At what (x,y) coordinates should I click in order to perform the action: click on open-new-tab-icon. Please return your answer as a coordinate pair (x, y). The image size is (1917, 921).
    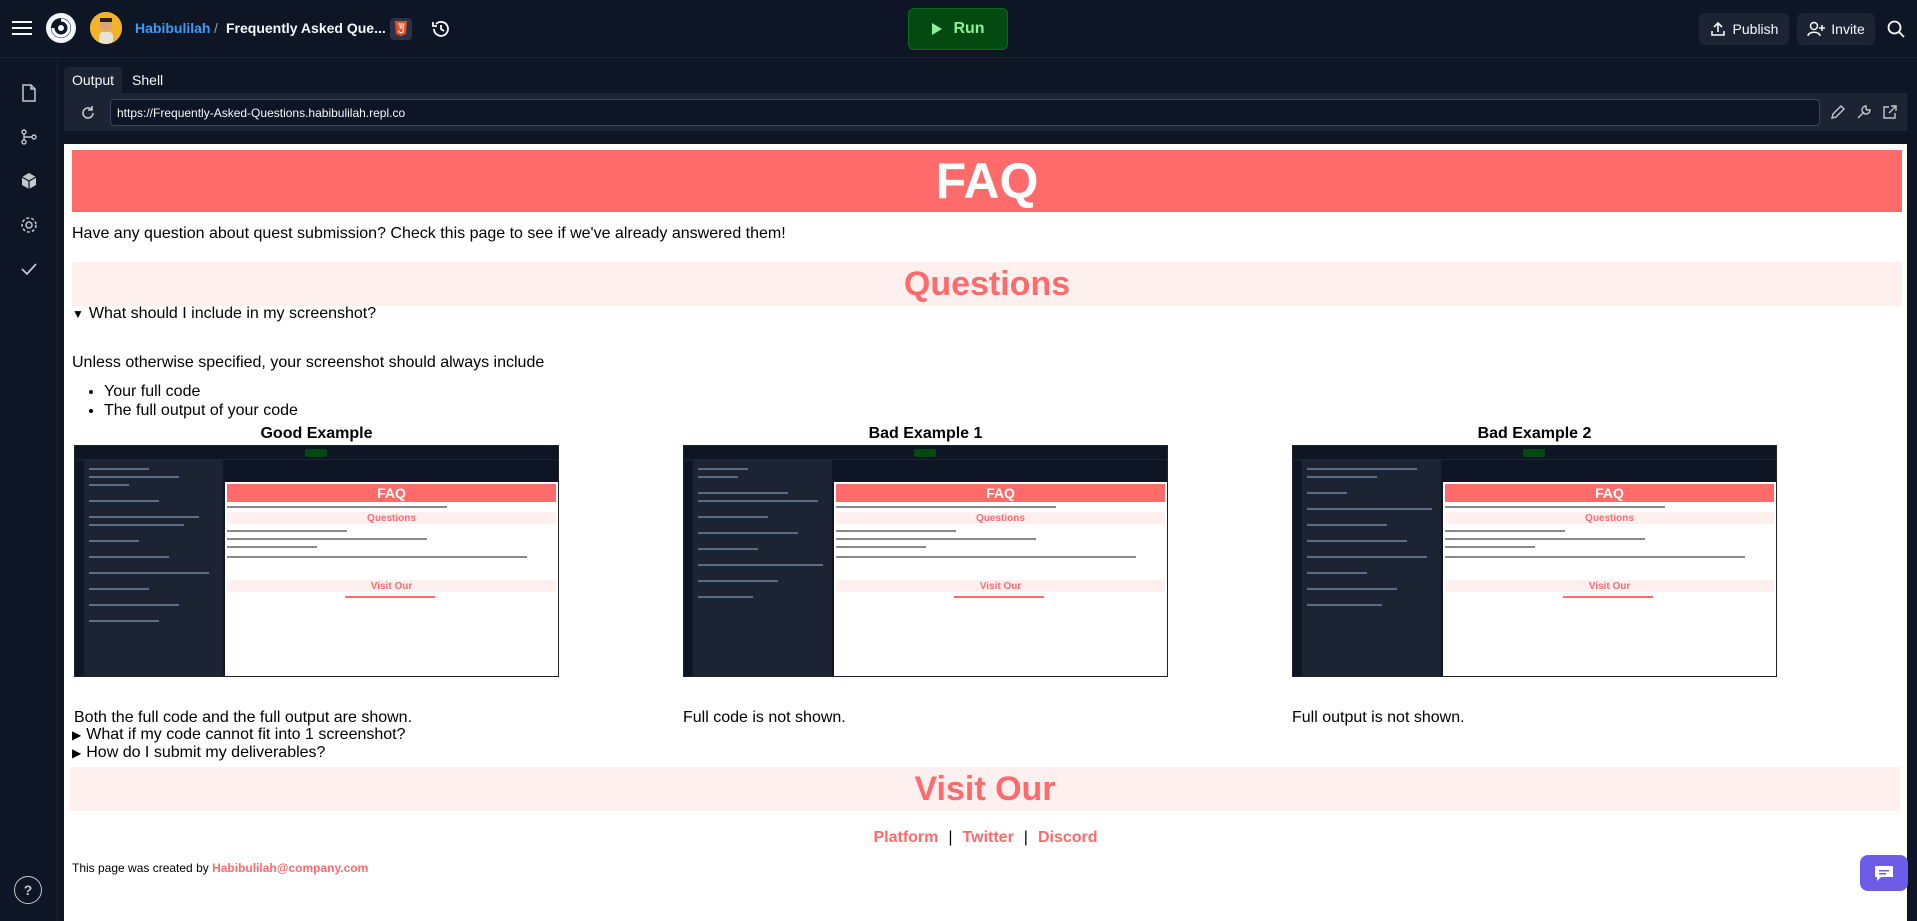
    Looking at the image, I should click on (1891, 113).